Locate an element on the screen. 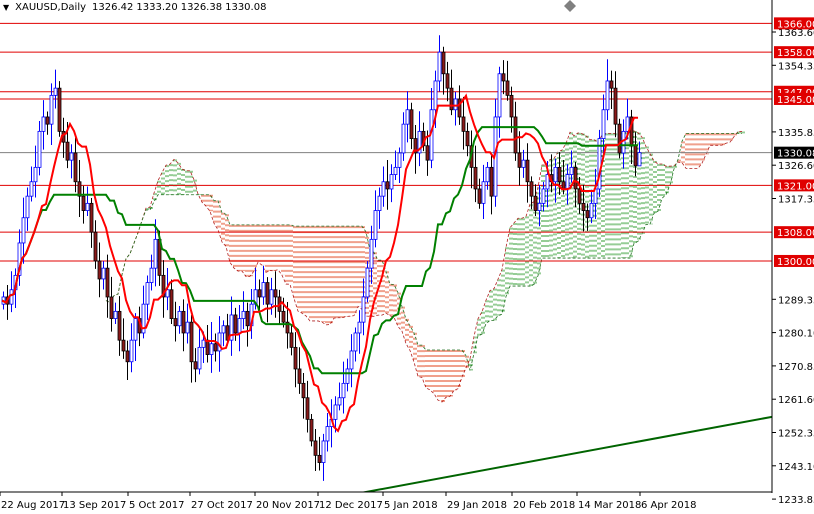 This screenshot has height=514, width=814. time-tick-label: 13 Sep 2017 is located at coordinates (94, 505).